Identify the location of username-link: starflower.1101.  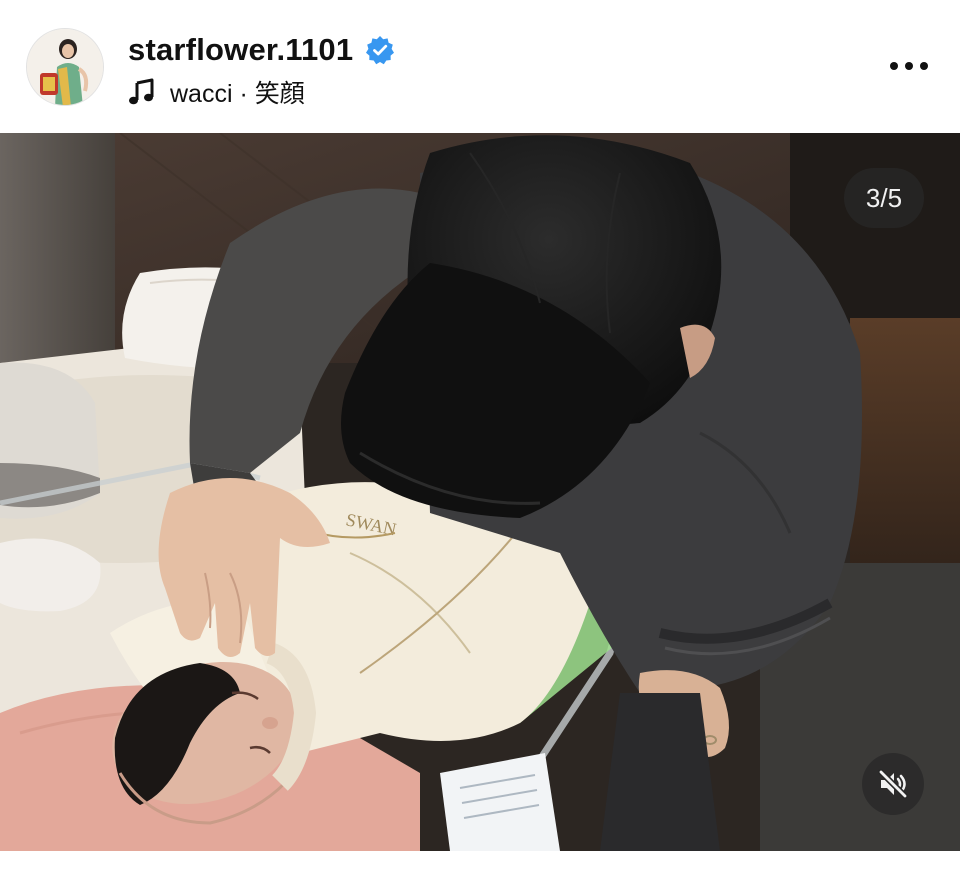
(240, 50).